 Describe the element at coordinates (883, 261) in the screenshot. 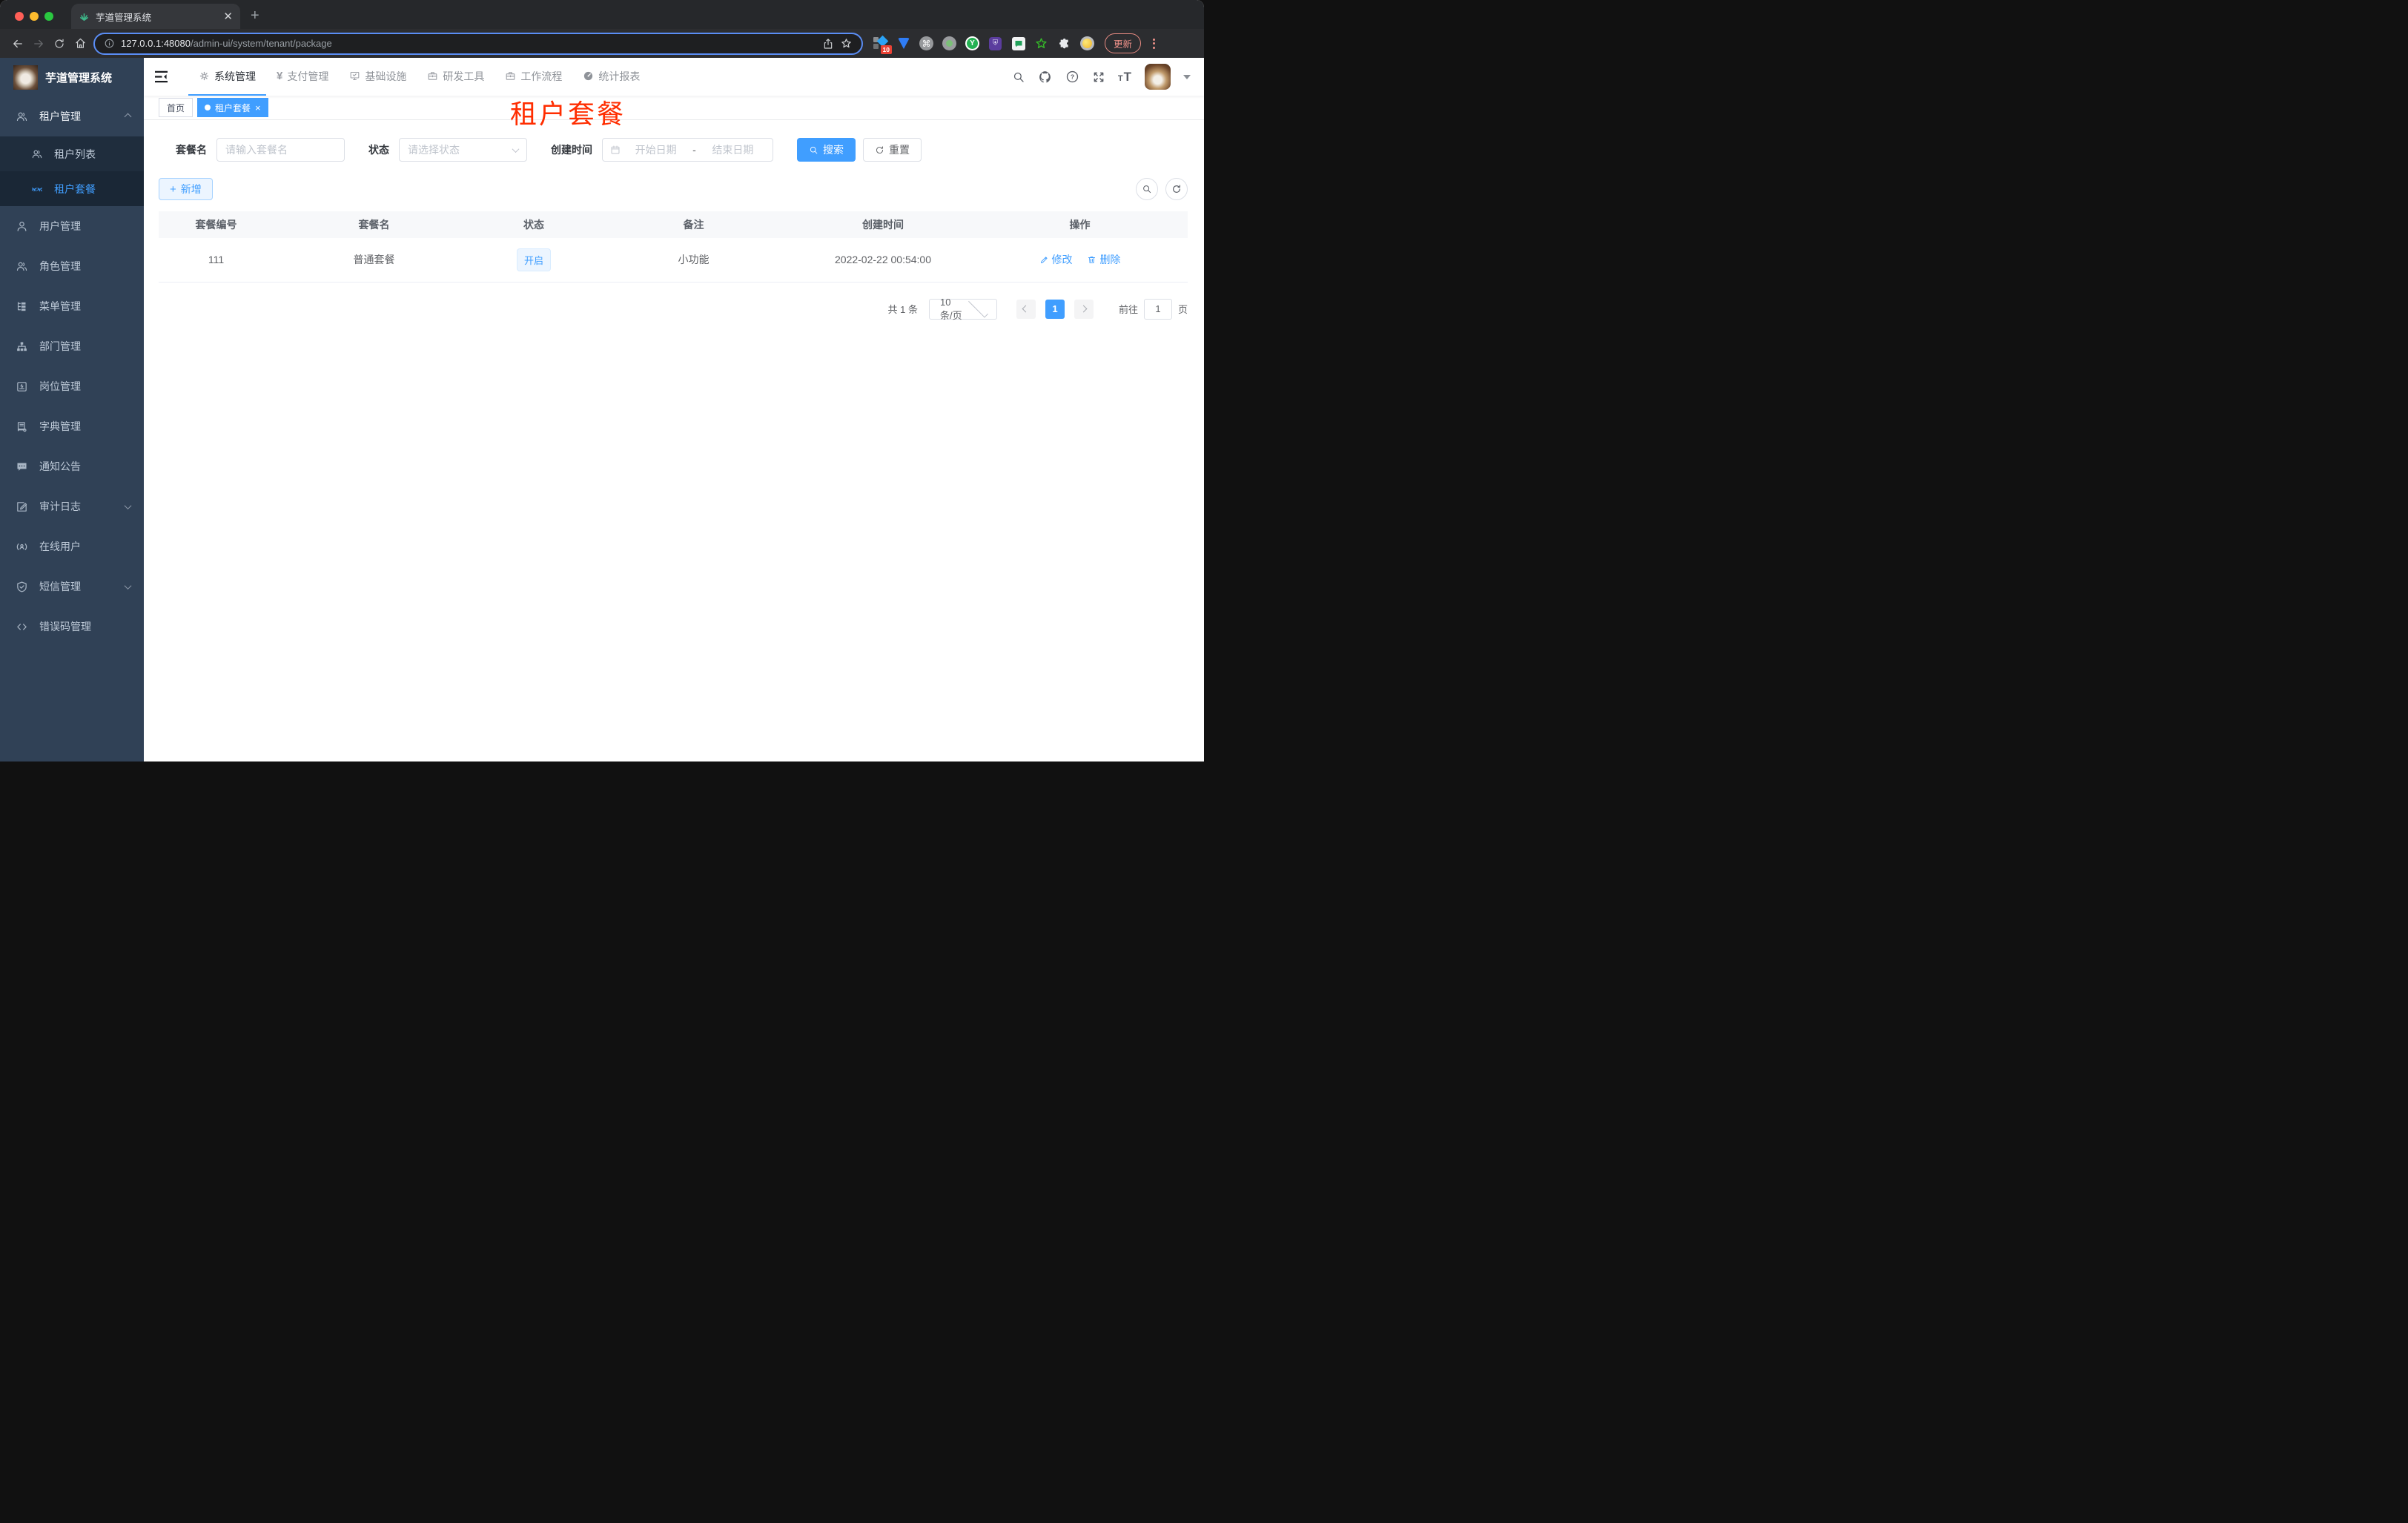

I see `cell-create-time: 2022-02-22 00:54:00` at that location.